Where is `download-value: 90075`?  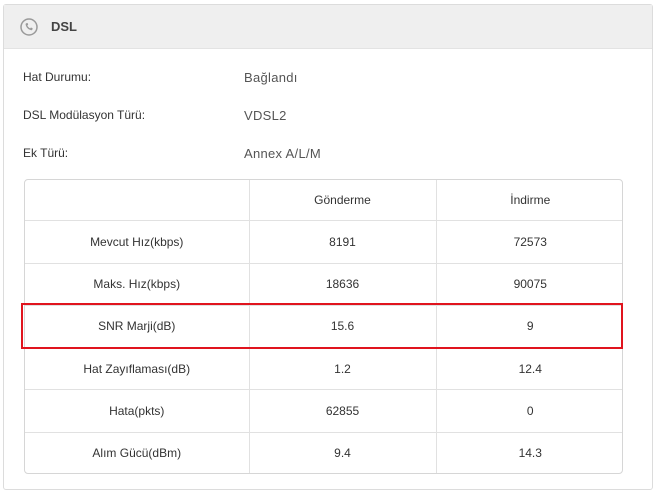
download-value: 90075 is located at coordinates (529, 284).